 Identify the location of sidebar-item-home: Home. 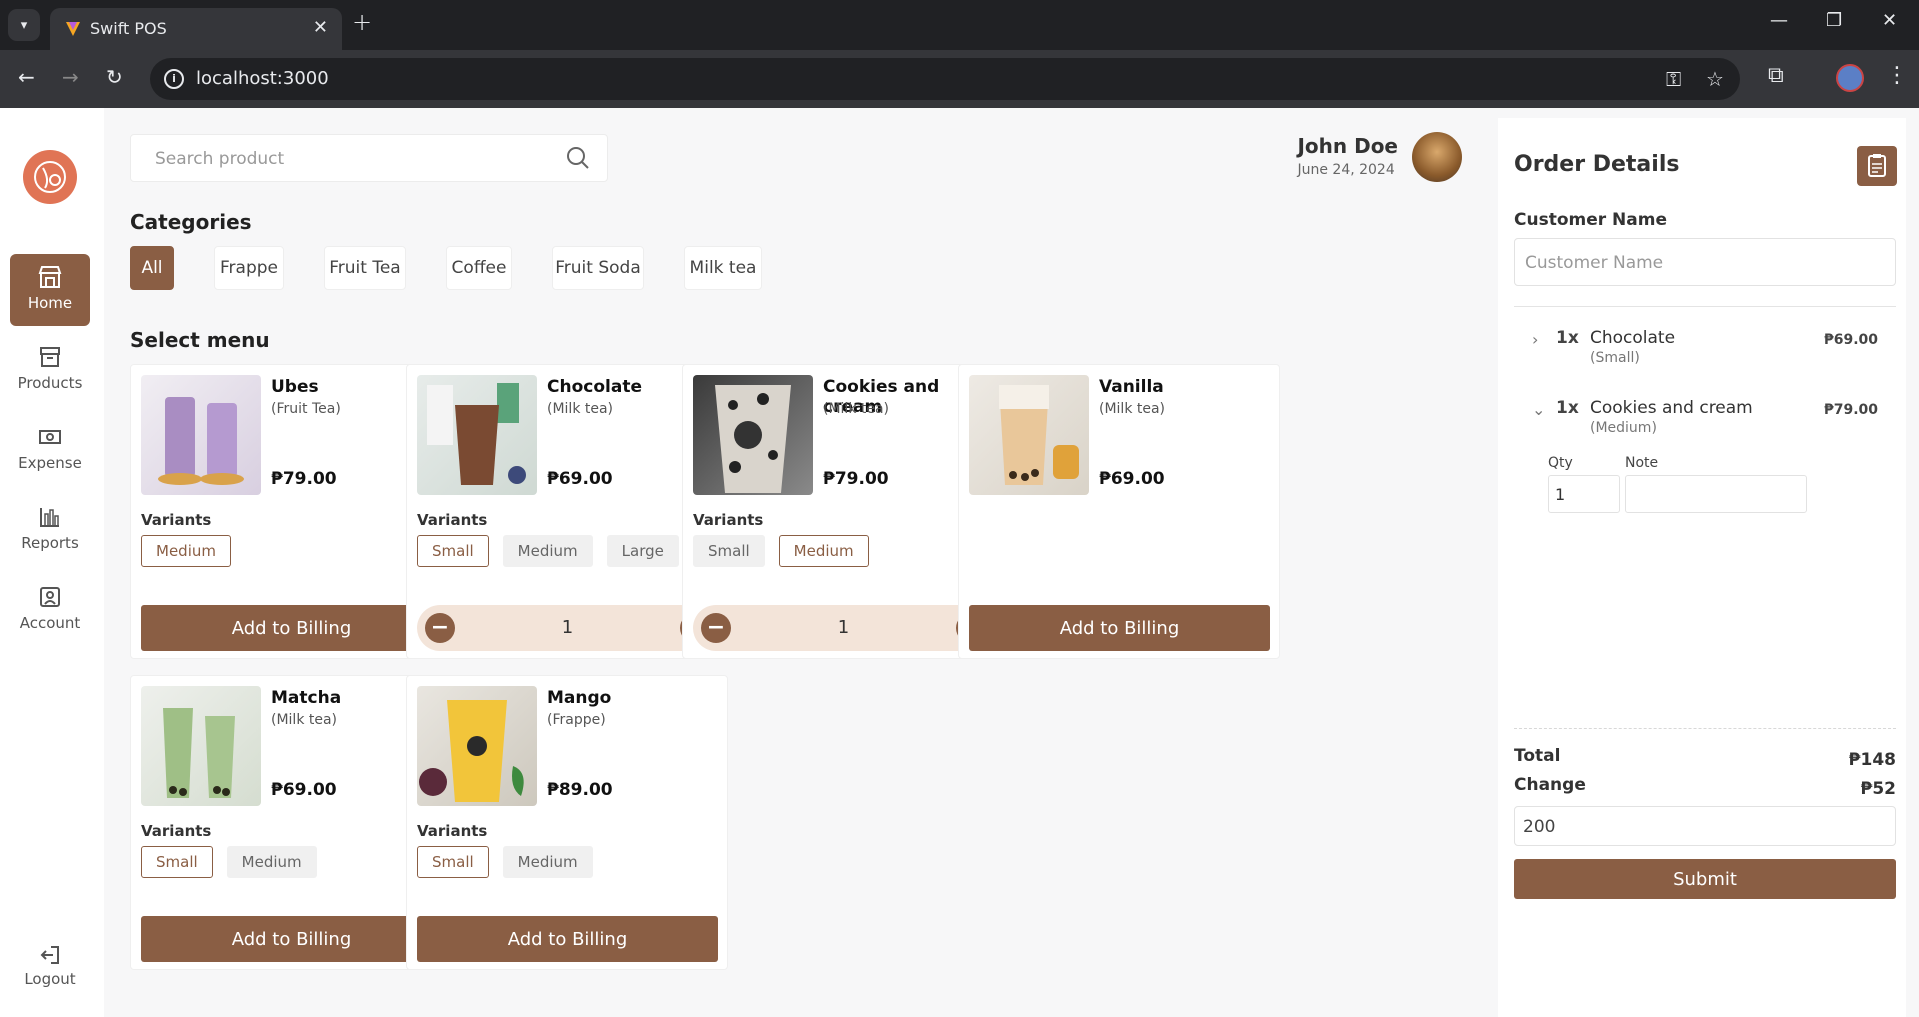
(50, 290).